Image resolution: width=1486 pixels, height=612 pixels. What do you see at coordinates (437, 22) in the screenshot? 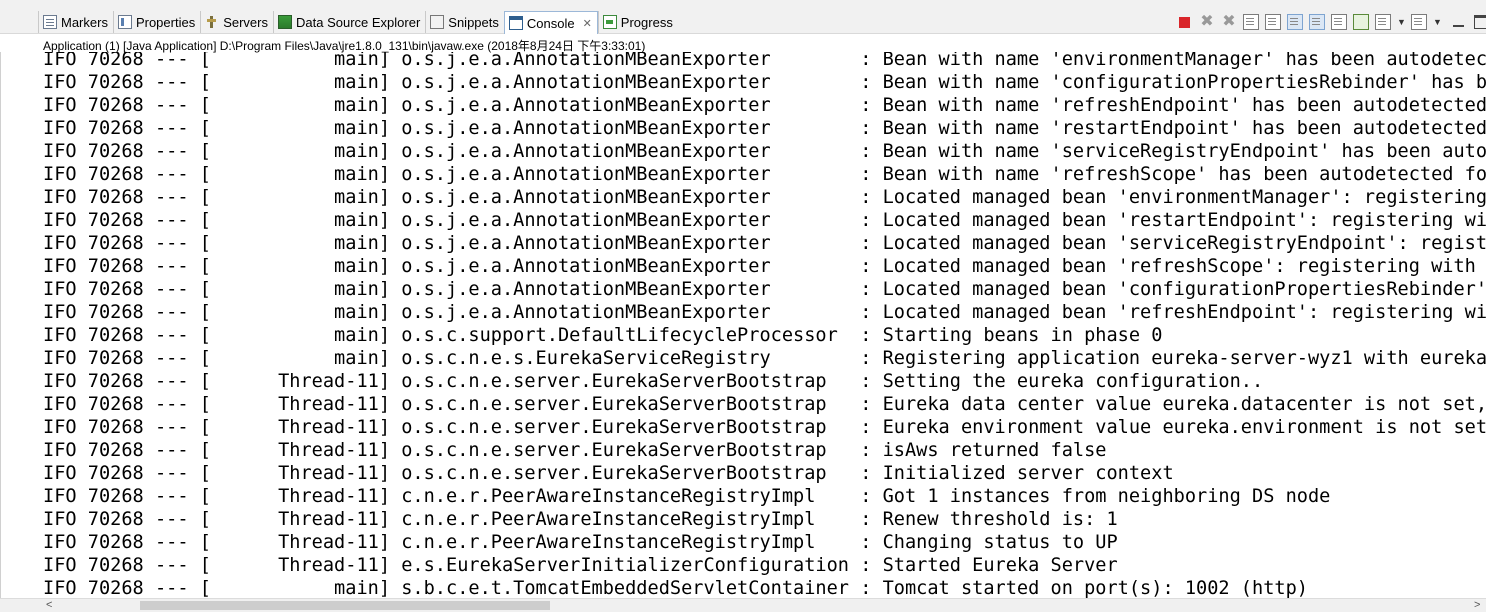
I see `snippets-icon` at bounding box center [437, 22].